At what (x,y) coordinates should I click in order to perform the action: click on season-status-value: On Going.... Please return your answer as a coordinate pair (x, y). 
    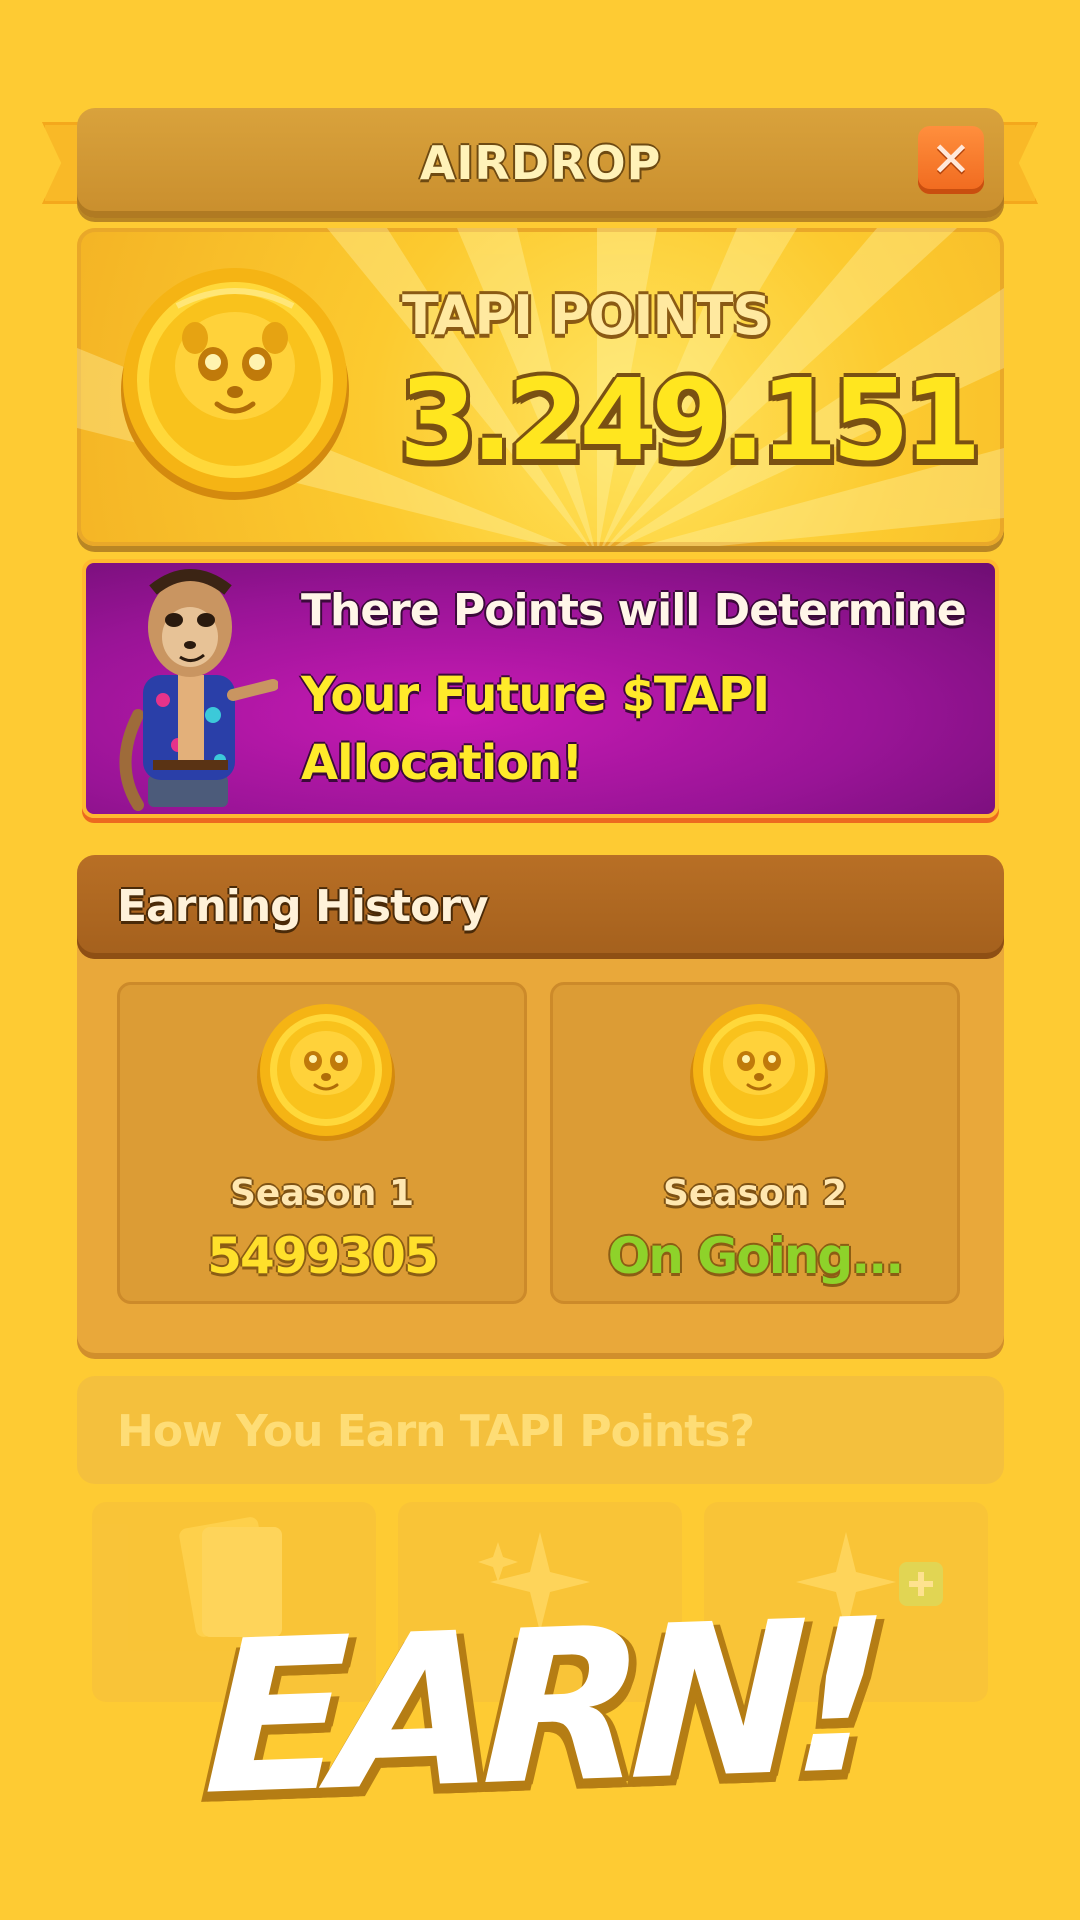
    Looking at the image, I should click on (755, 1256).